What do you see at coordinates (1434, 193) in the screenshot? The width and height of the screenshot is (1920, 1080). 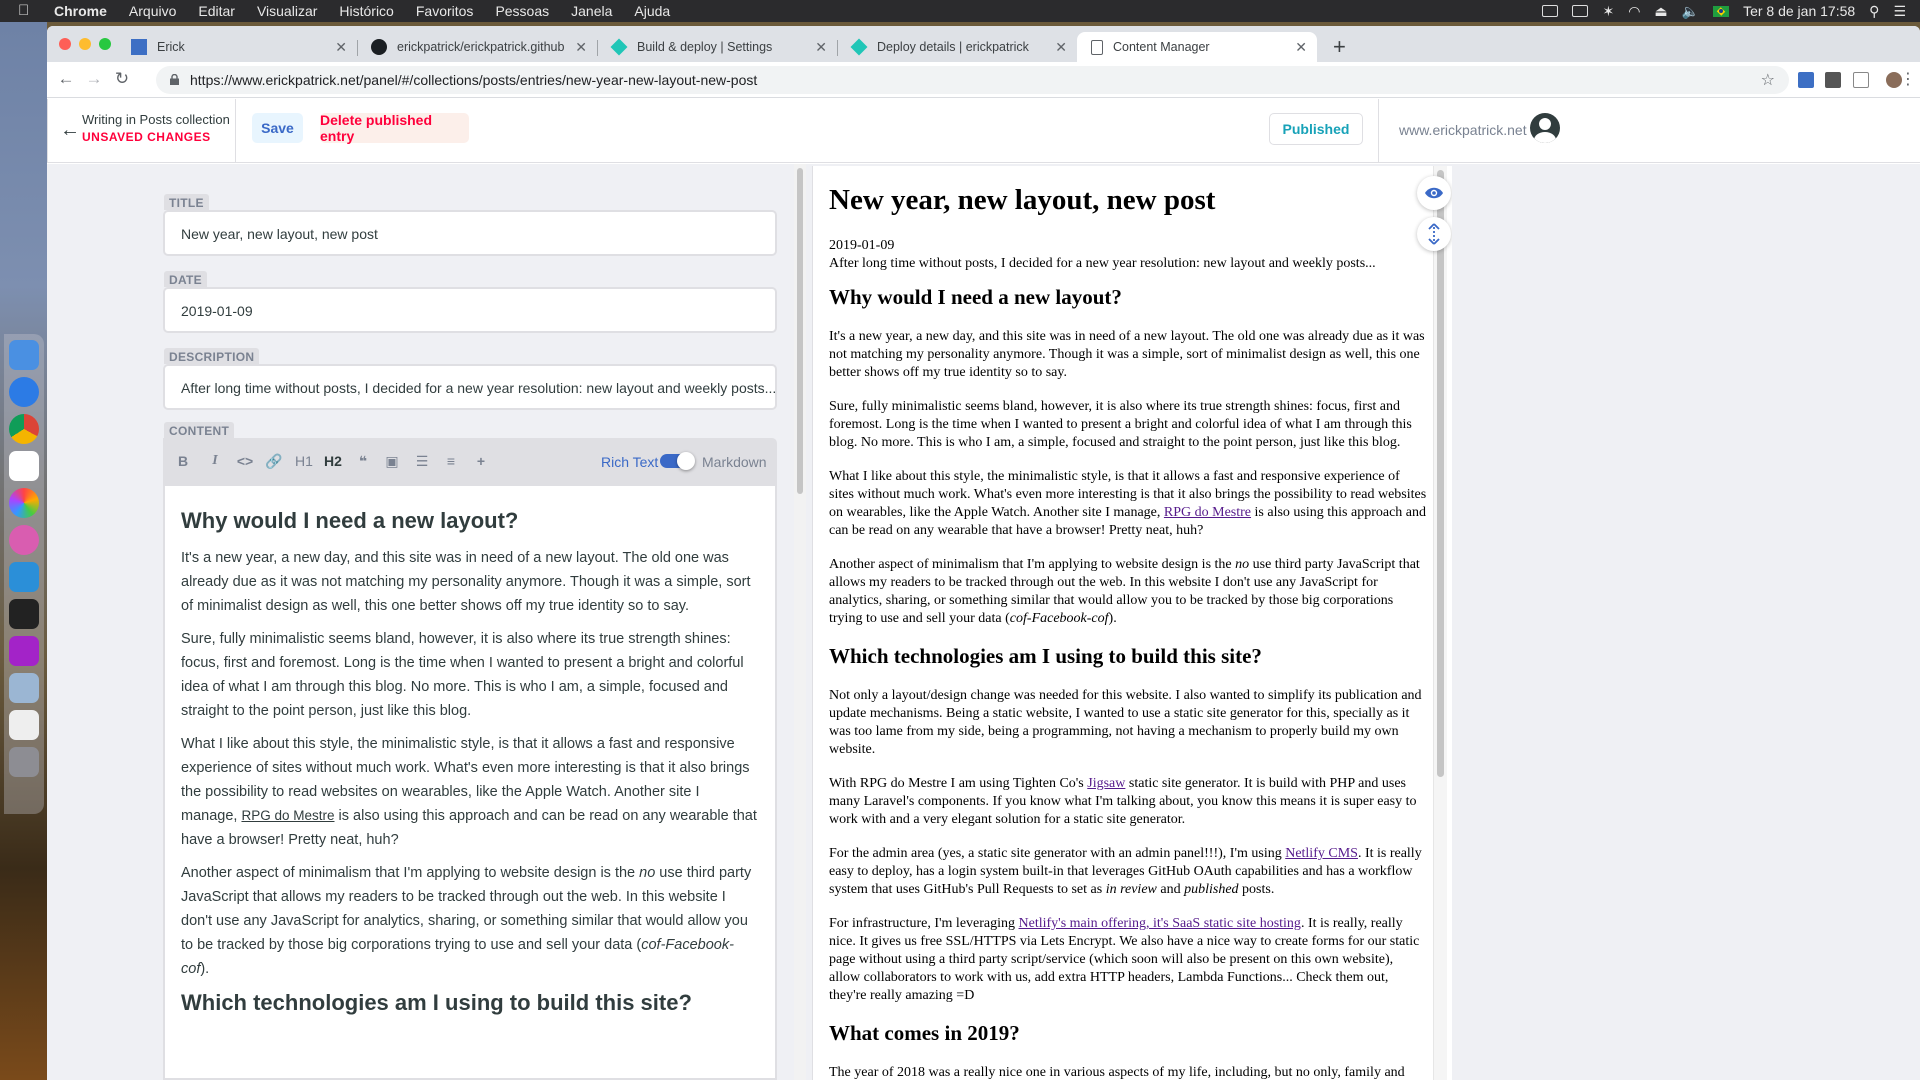 I see `toggle-preview-eye-icon` at bounding box center [1434, 193].